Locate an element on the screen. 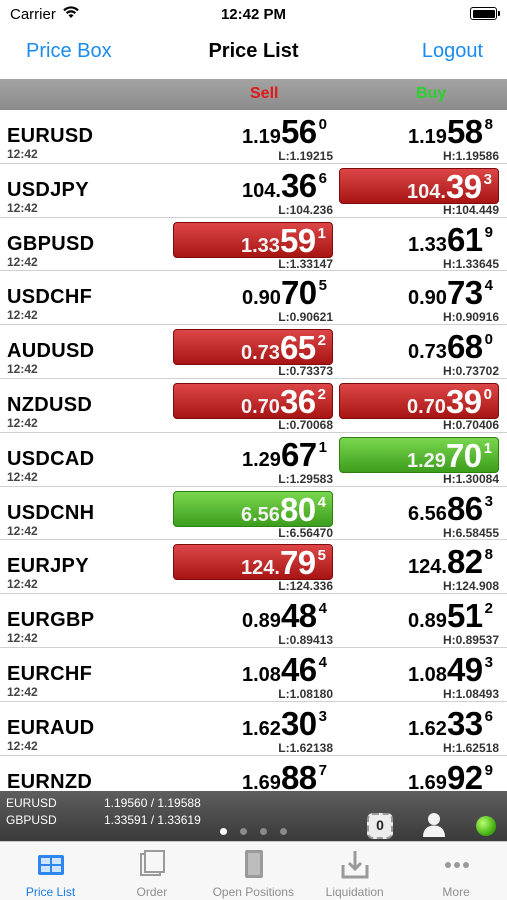 The width and height of the screenshot is (507, 900). sell-price: 1.3359 1 is located at coordinates (283, 240).